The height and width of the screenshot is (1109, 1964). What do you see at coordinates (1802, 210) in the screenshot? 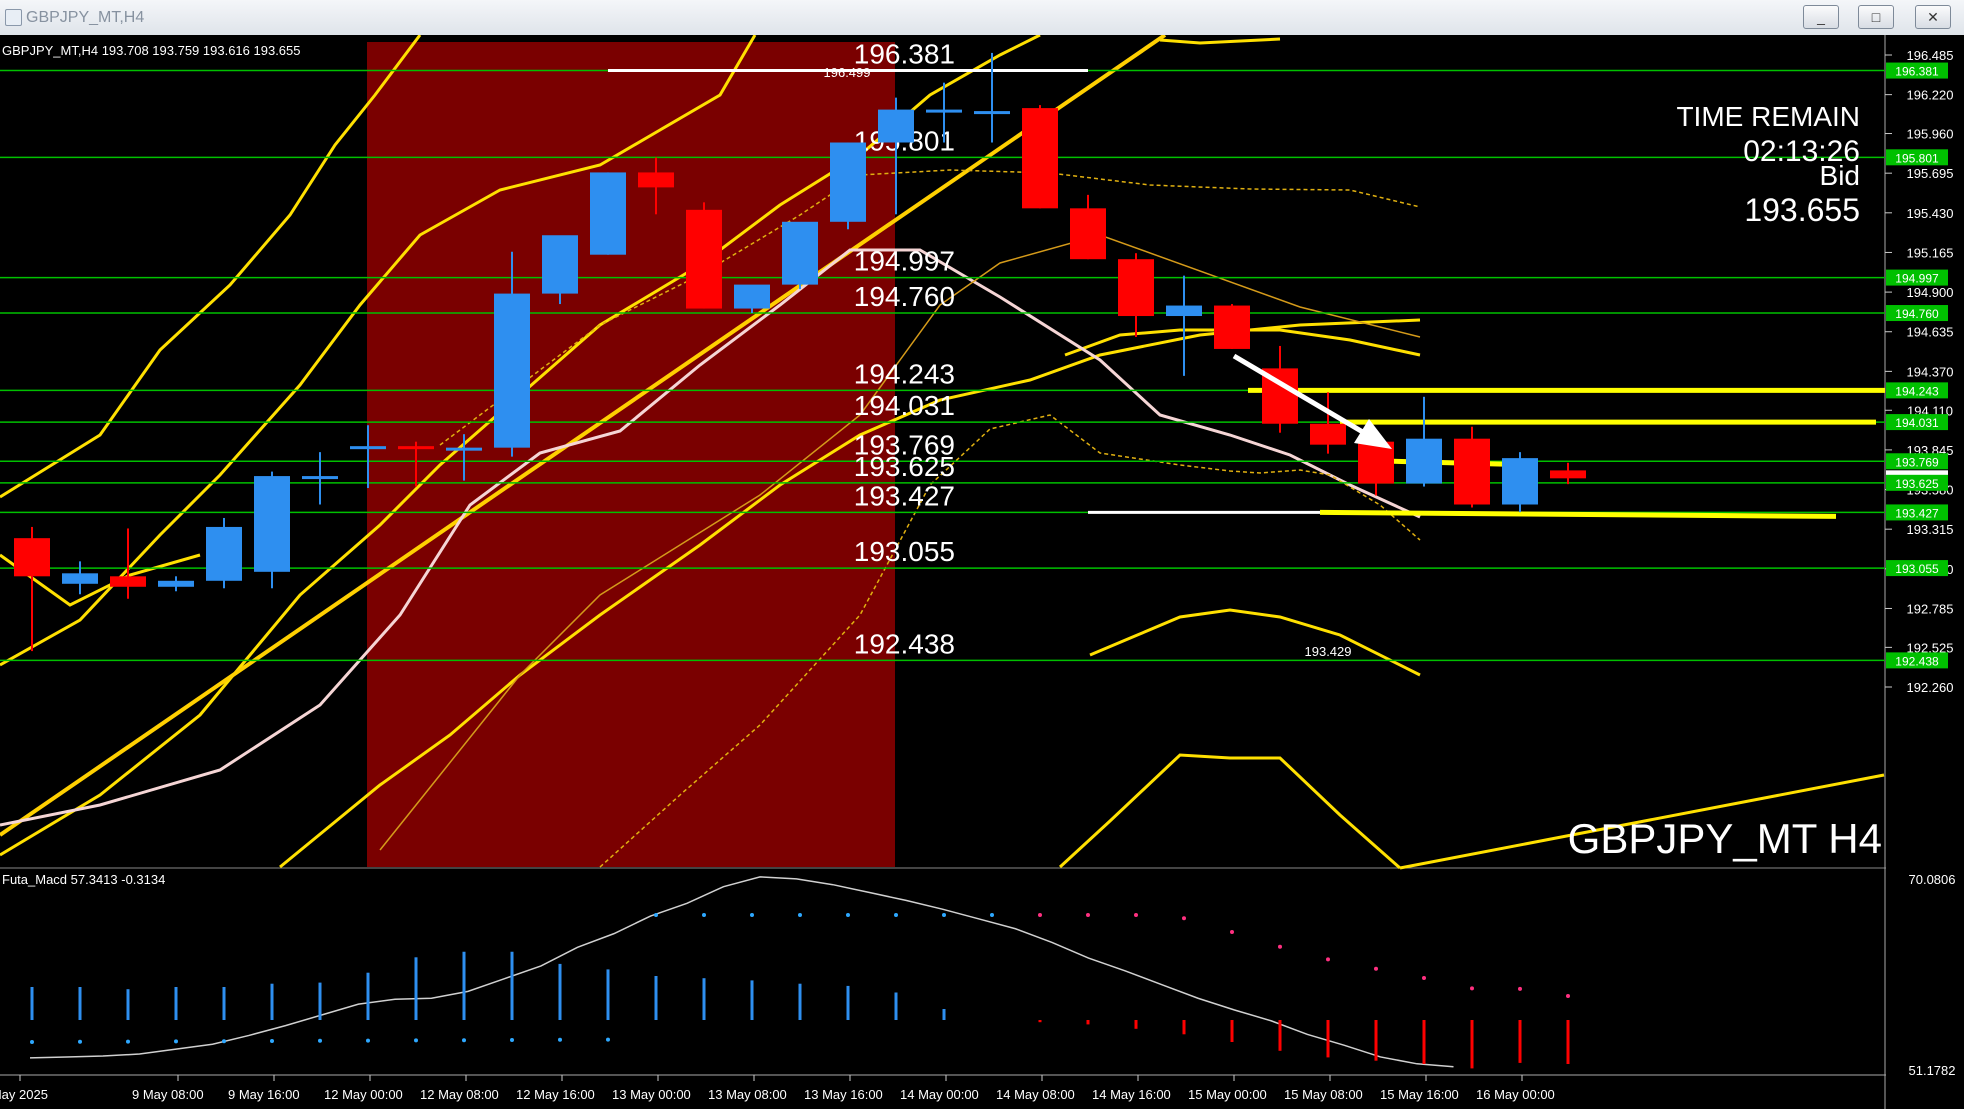
I see `bid-value: 193.655` at bounding box center [1802, 210].